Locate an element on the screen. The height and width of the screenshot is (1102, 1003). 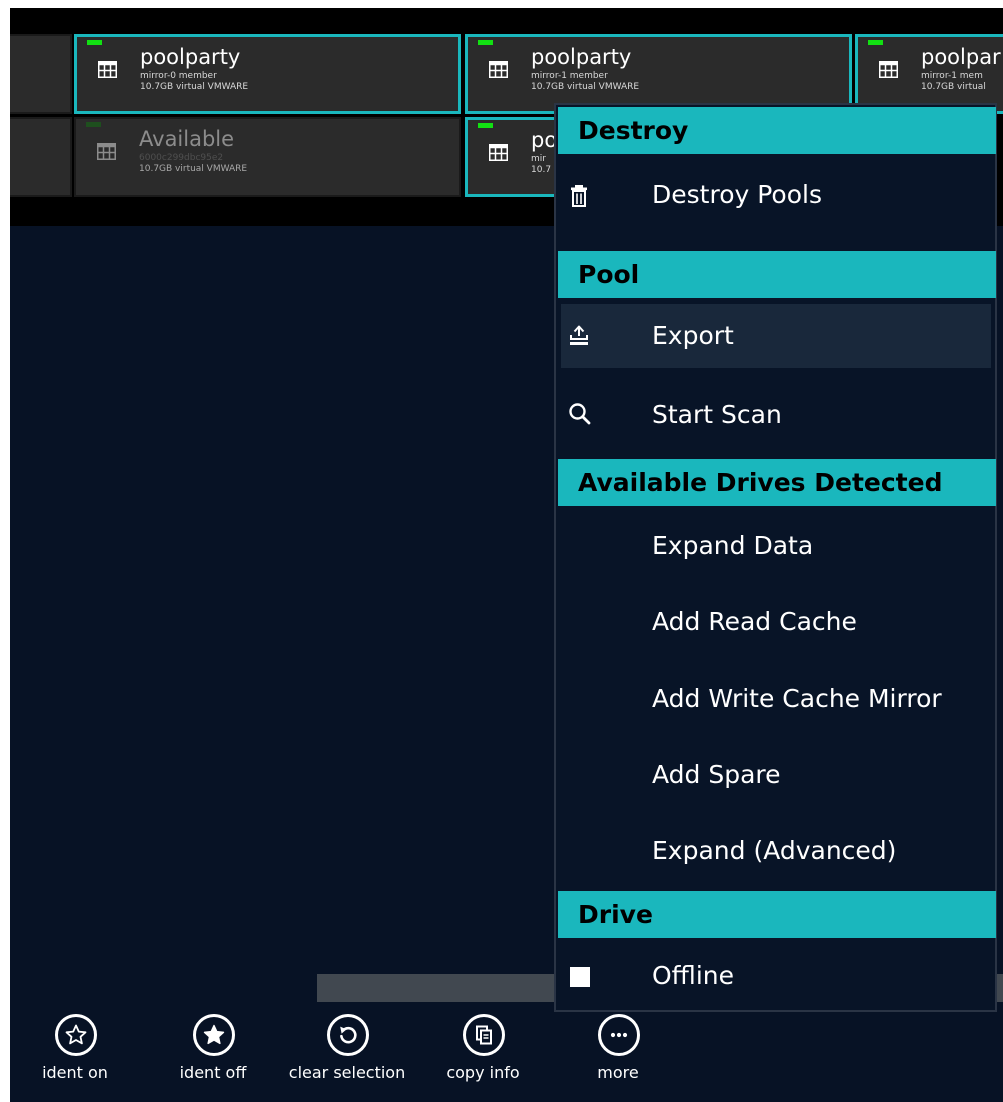
menu-item-destroy-pools: Destroy Pools is located at coordinates (776, 195).